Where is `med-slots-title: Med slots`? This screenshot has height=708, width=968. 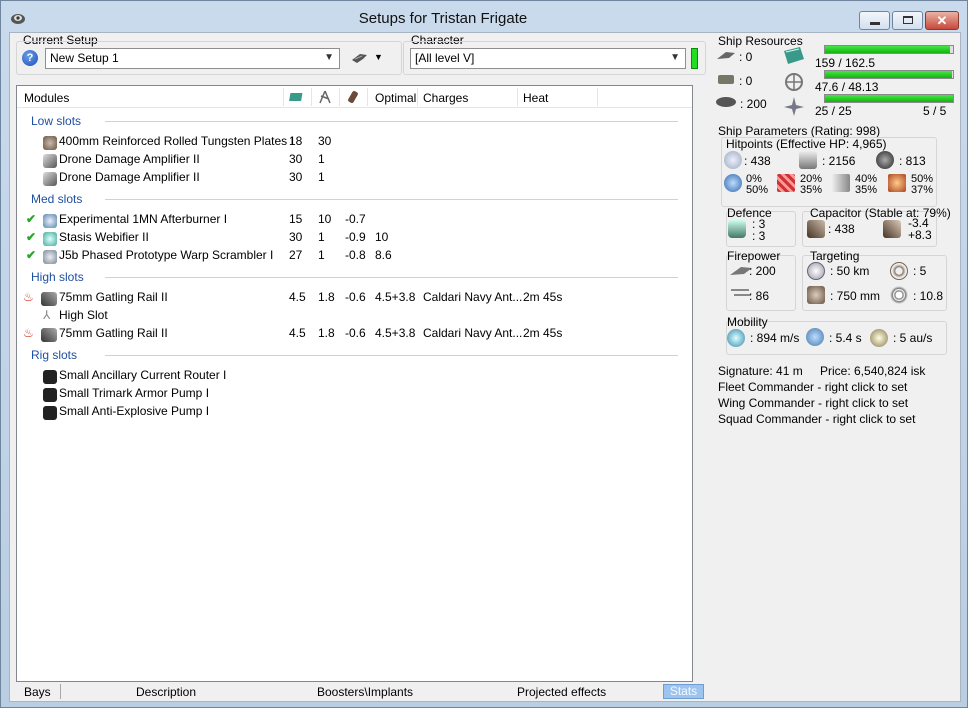
med-slots-title: Med slots is located at coordinates (57, 199).